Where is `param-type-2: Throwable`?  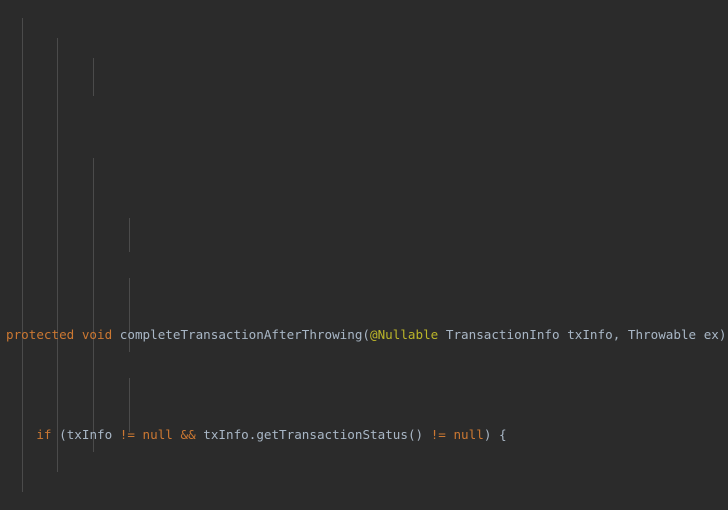
param-type-2: Throwable is located at coordinates (662, 334).